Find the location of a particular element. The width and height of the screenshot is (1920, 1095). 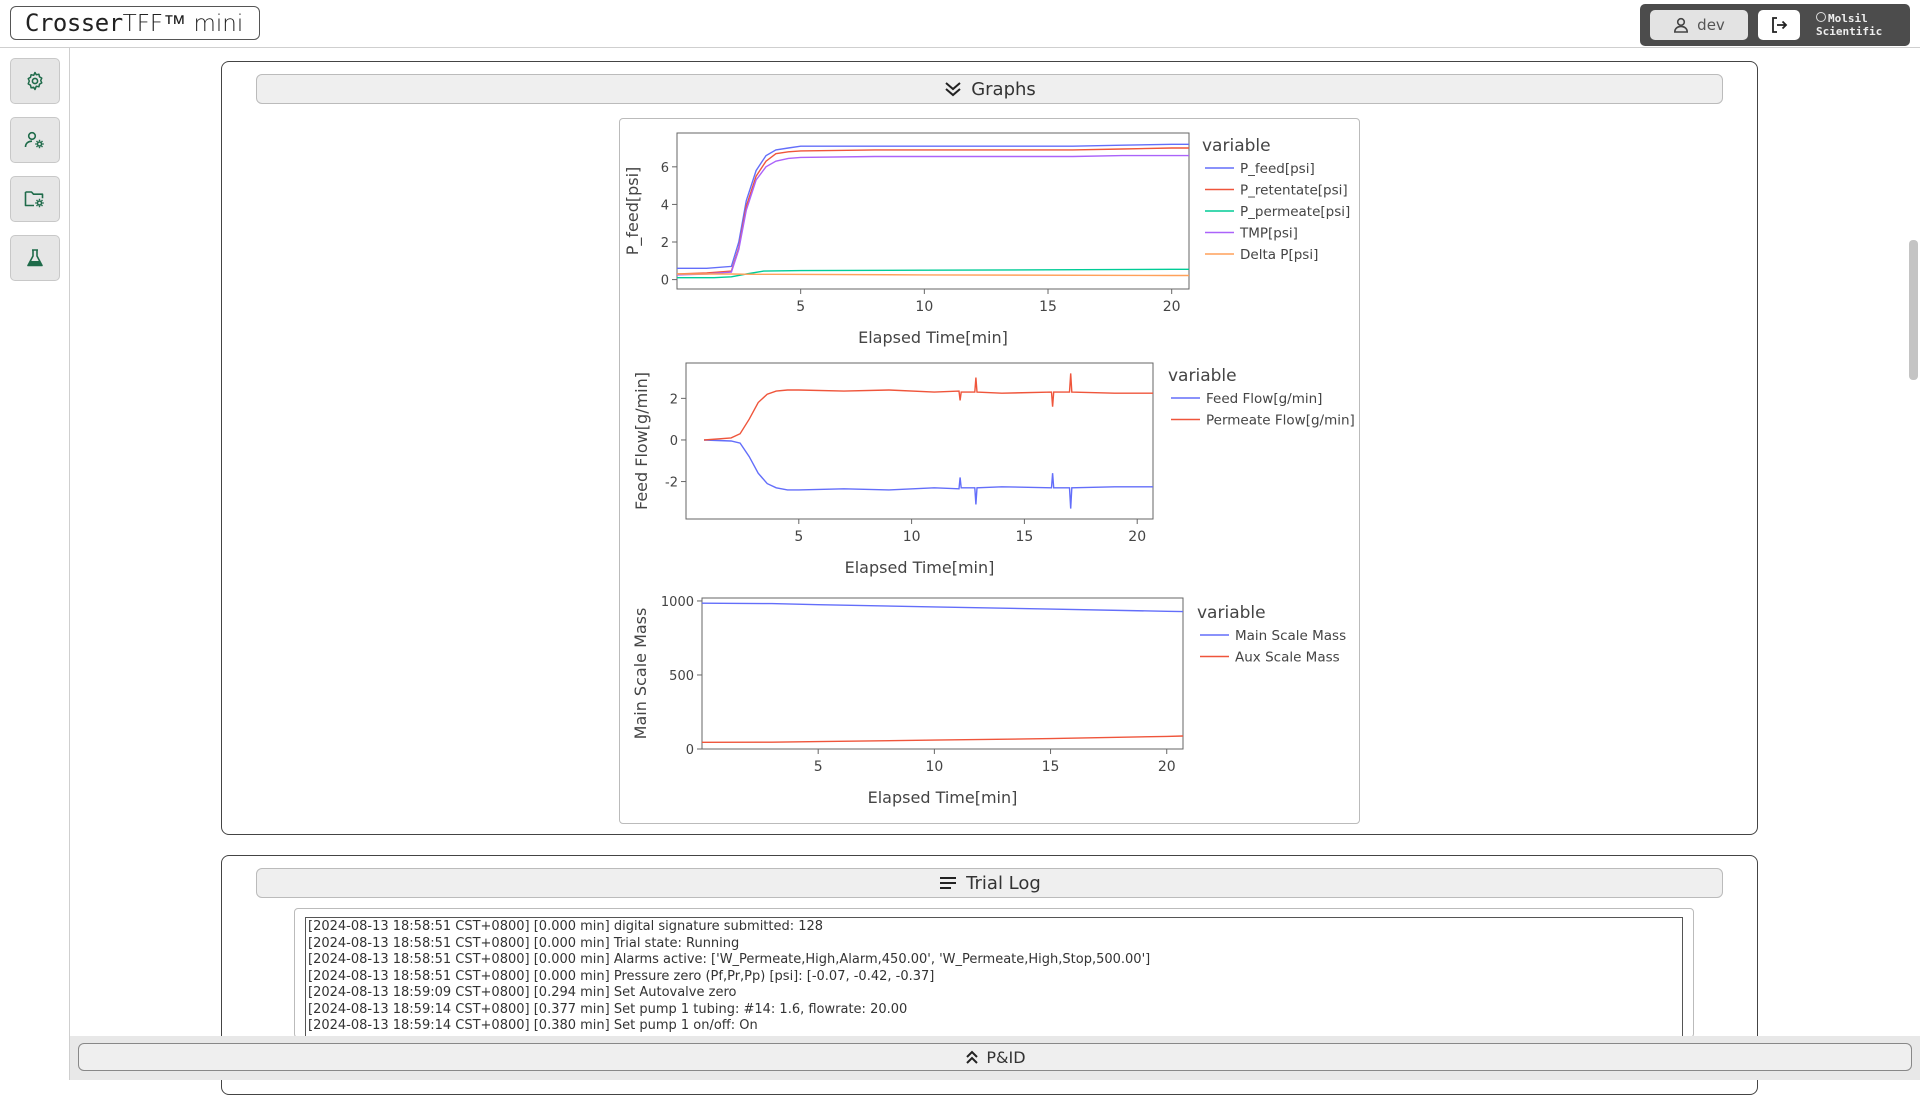

user-settings-icon is located at coordinates (34, 140).